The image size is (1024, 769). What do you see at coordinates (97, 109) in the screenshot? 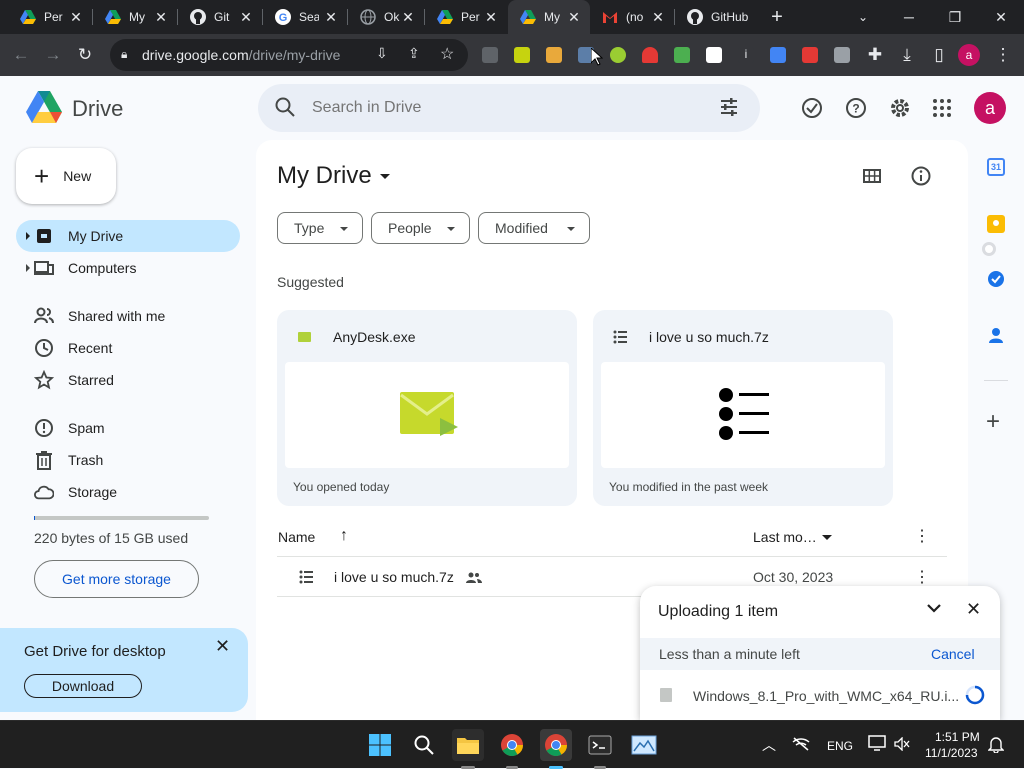
I see `drive-logo-text: Drive` at bounding box center [97, 109].